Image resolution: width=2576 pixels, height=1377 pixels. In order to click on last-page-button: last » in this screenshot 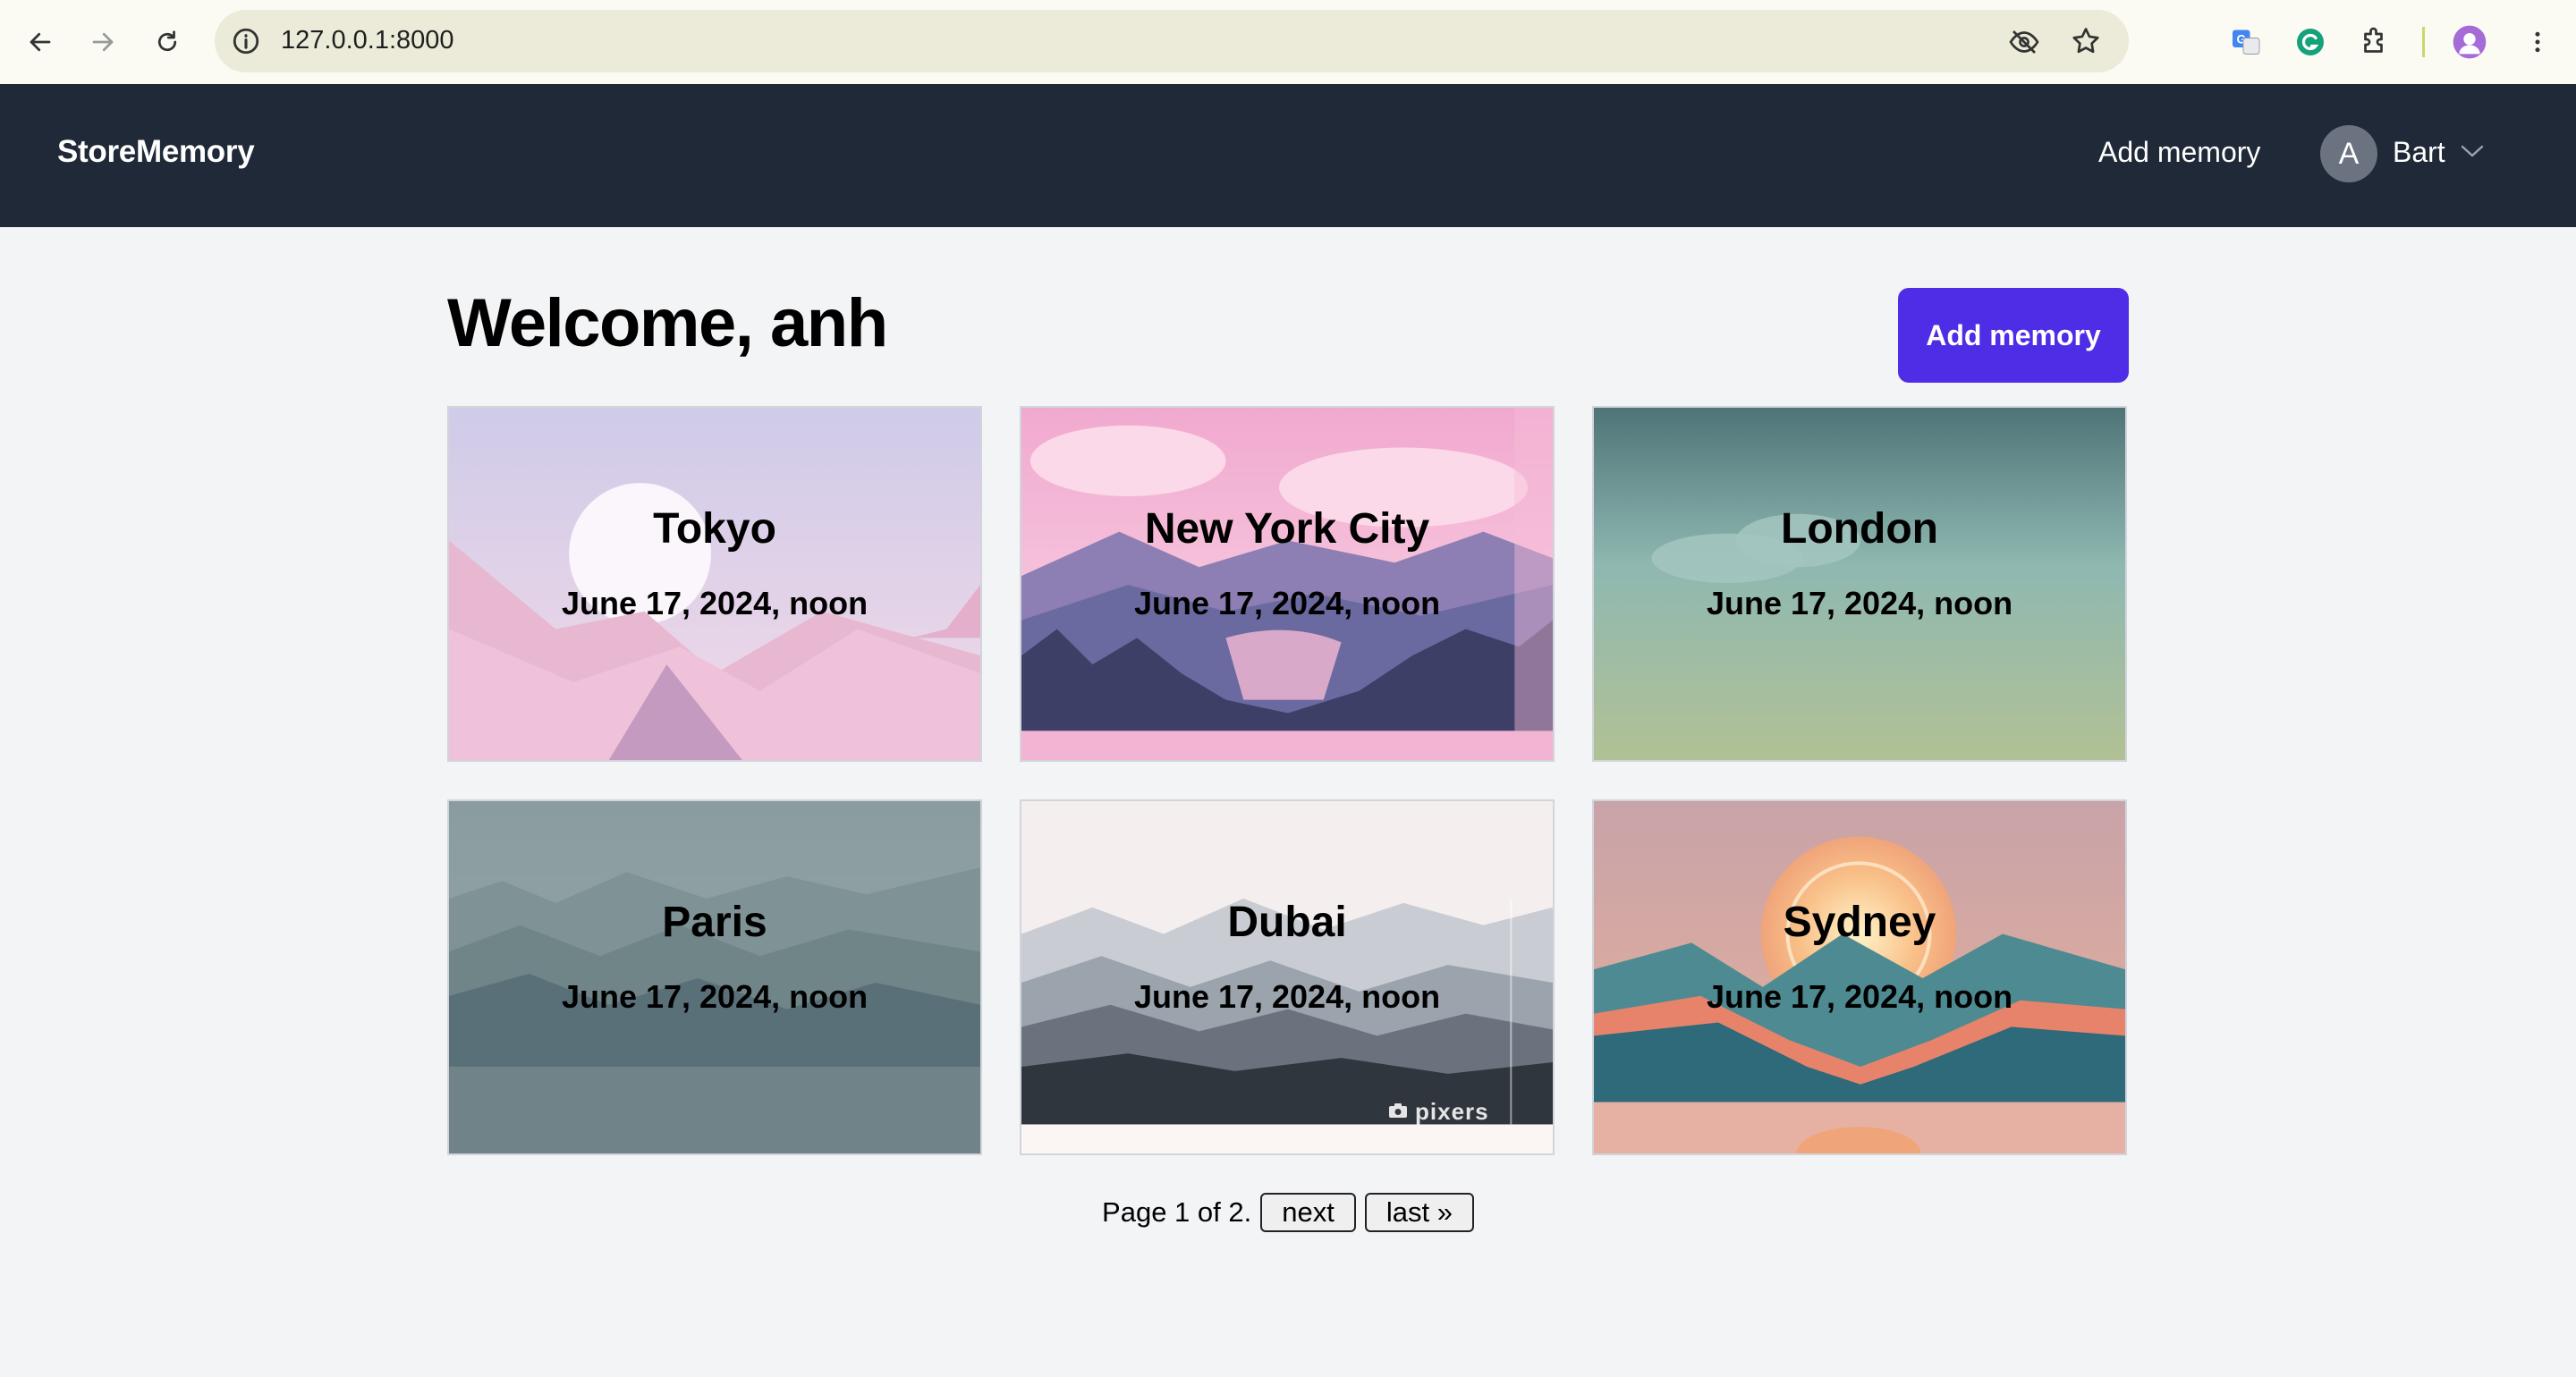, I will do `click(1419, 1212)`.